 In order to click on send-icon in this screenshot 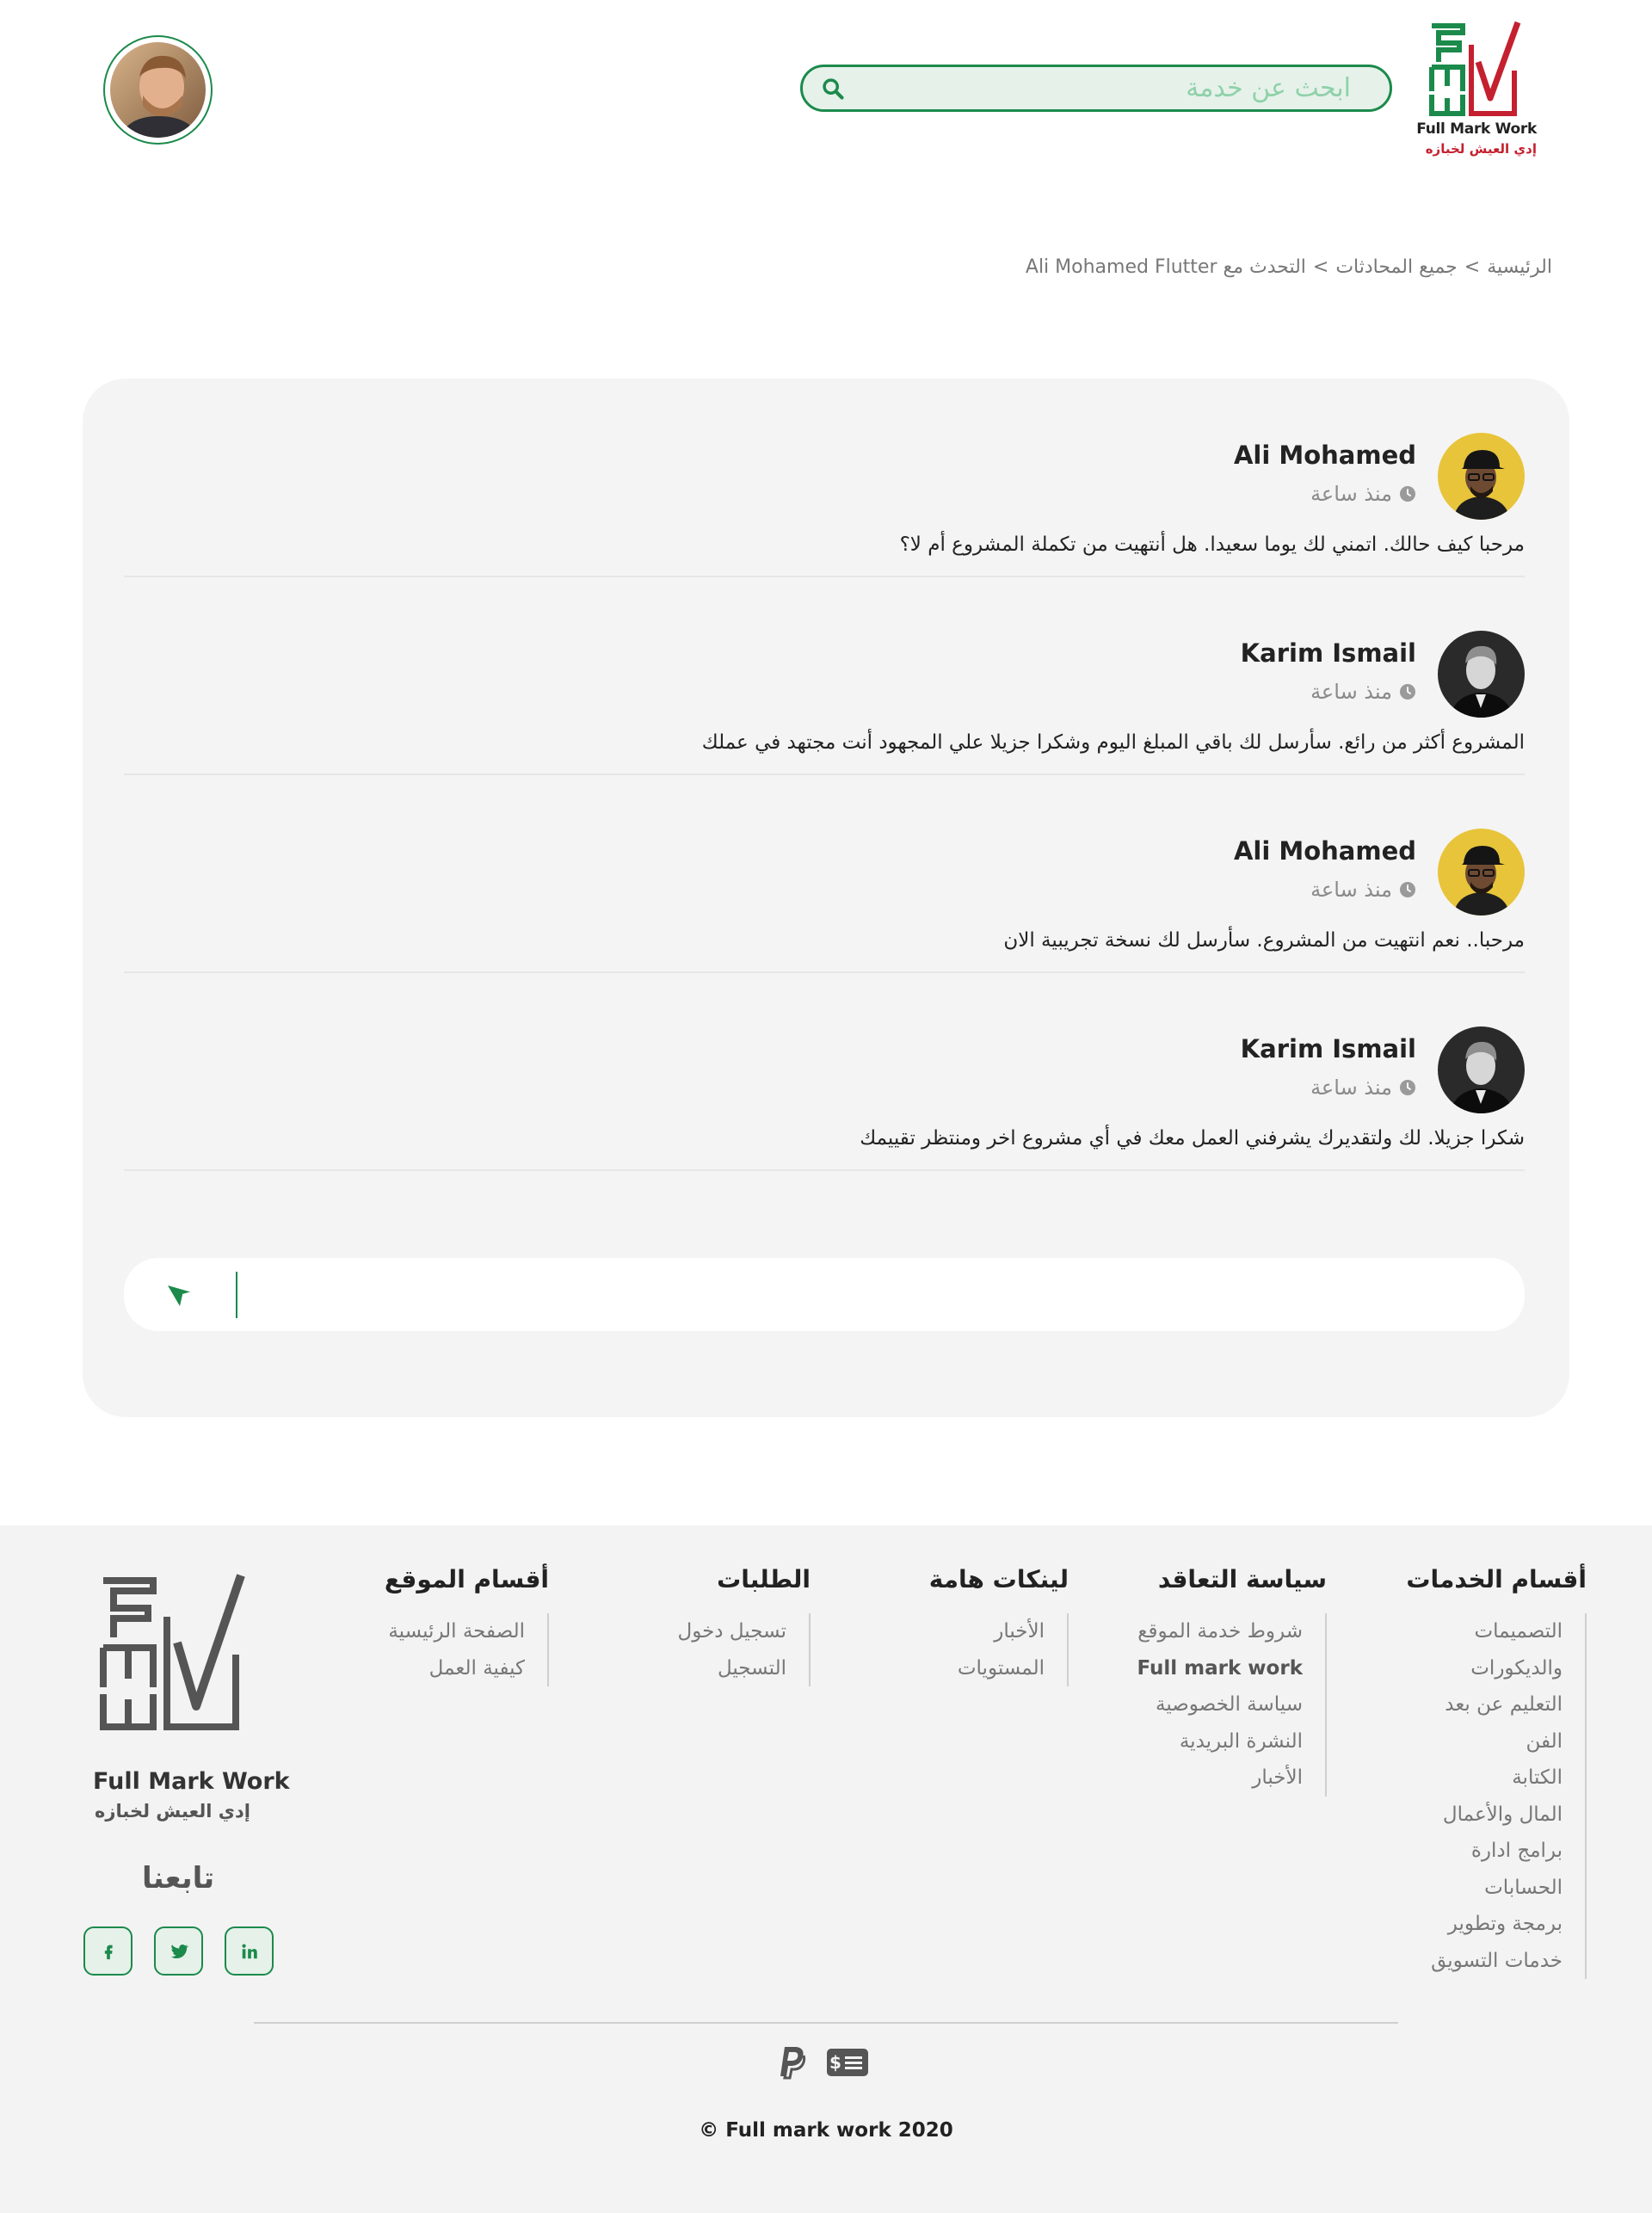, I will do `click(180, 1295)`.